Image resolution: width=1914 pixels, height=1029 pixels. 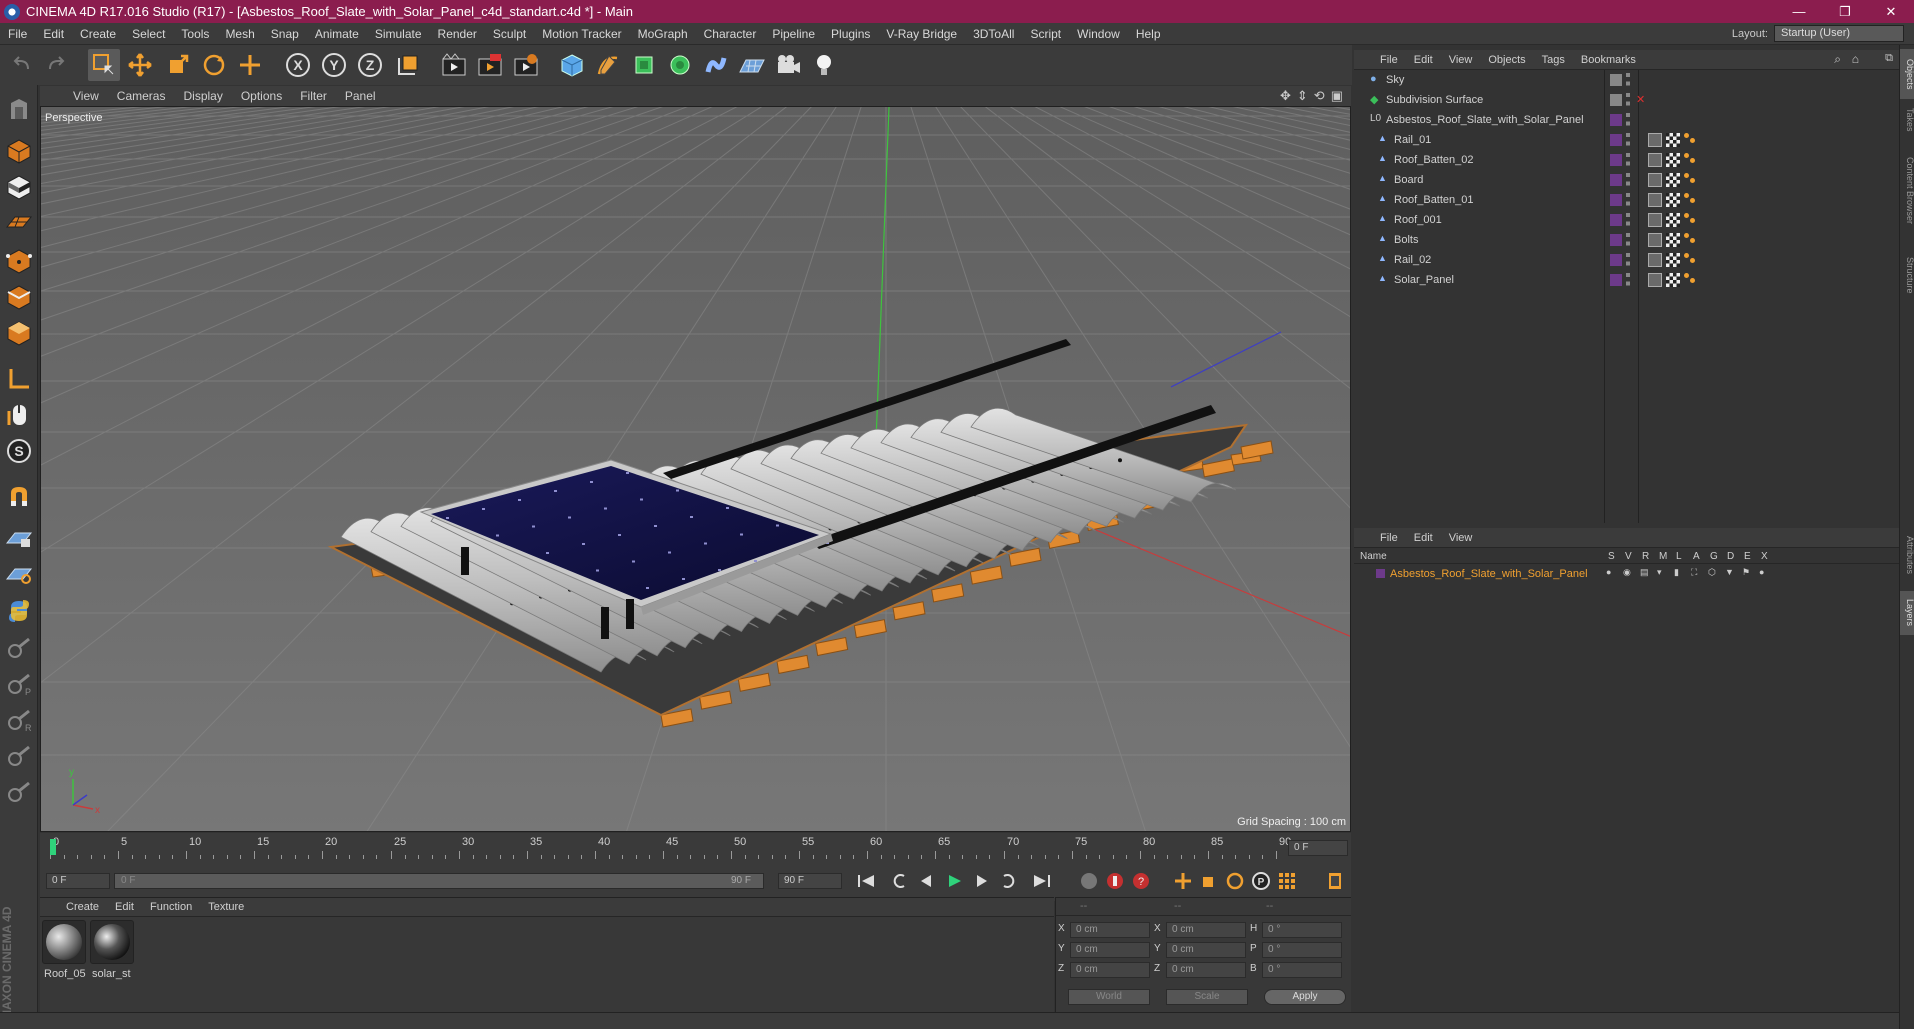 What do you see at coordinates (1207, 997) in the screenshot?
I see `scale-dropdown: Scale` at bounding box center [1207, 997].